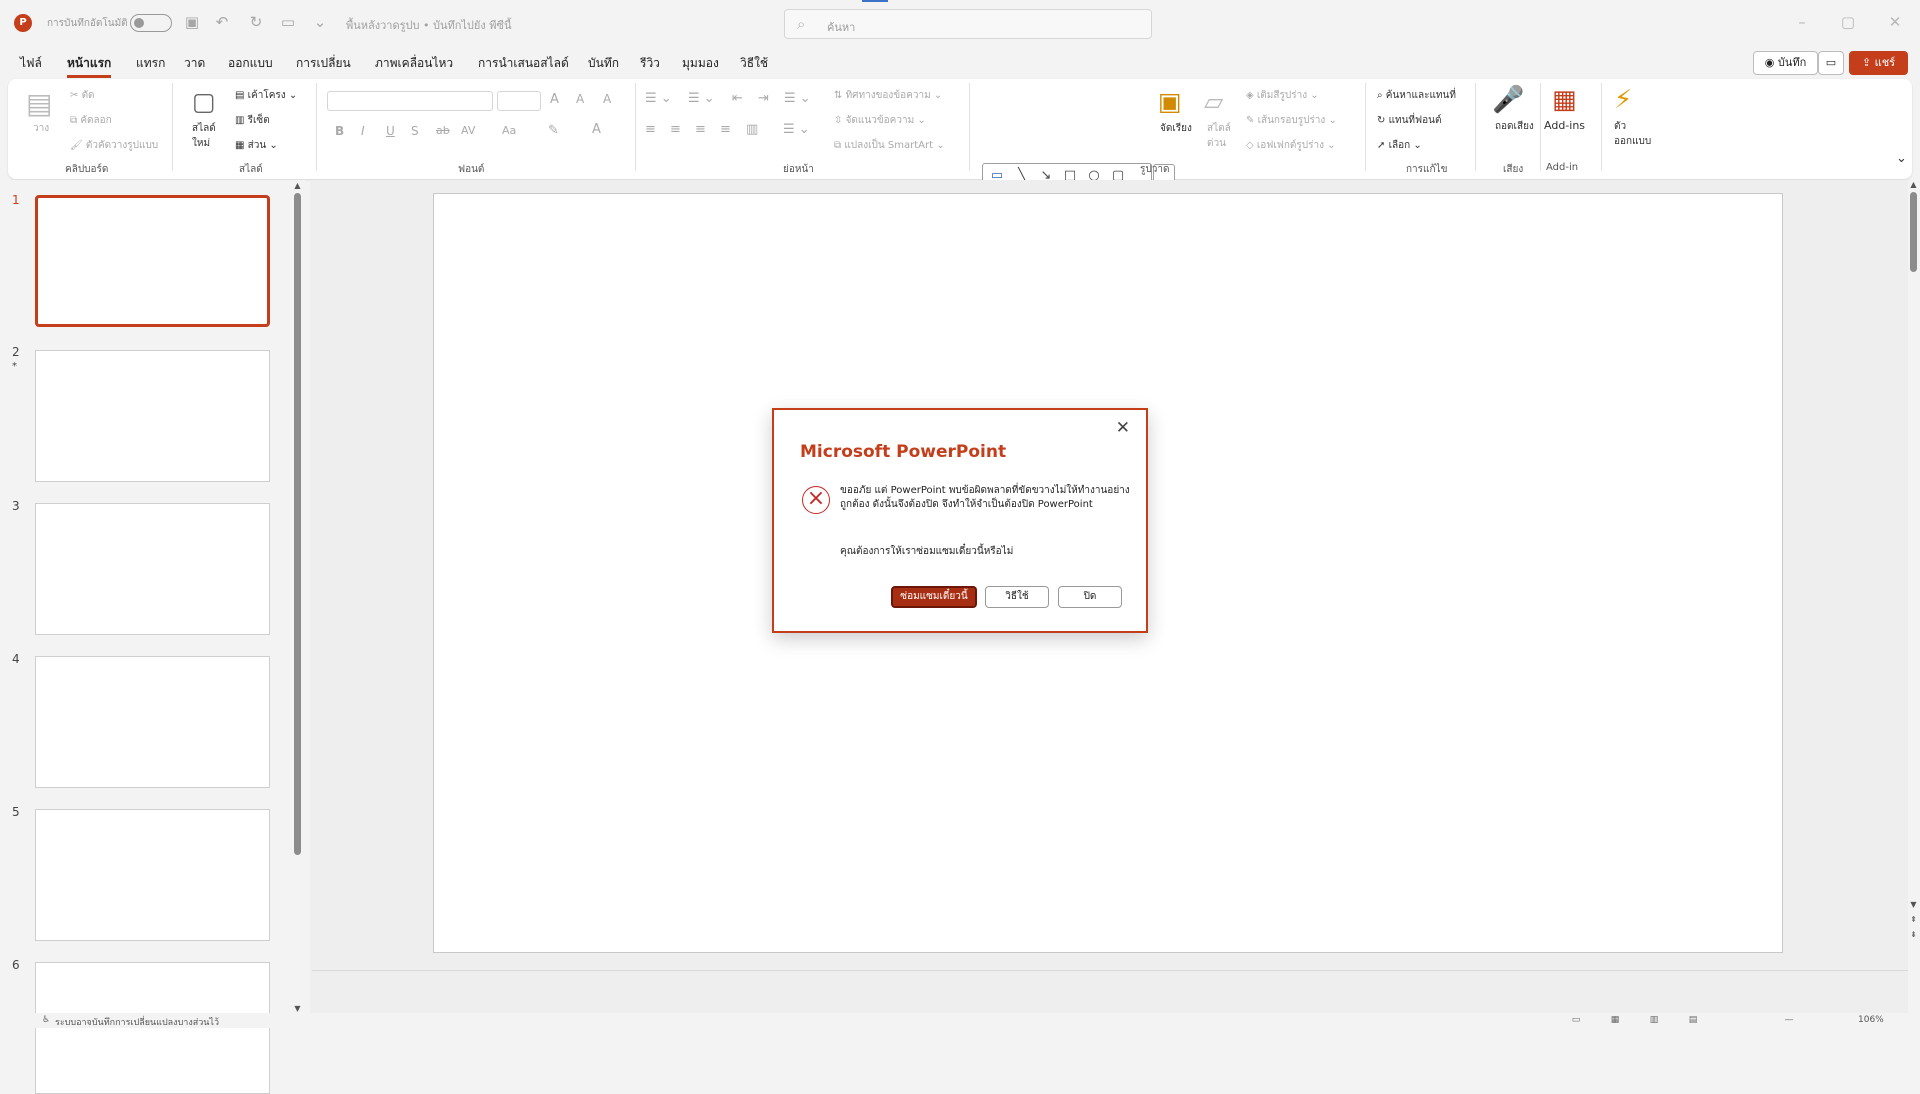 The width and height of the screenshot is (1920, 1094). I want to click on font-color-icon: A, so click(596, 129).